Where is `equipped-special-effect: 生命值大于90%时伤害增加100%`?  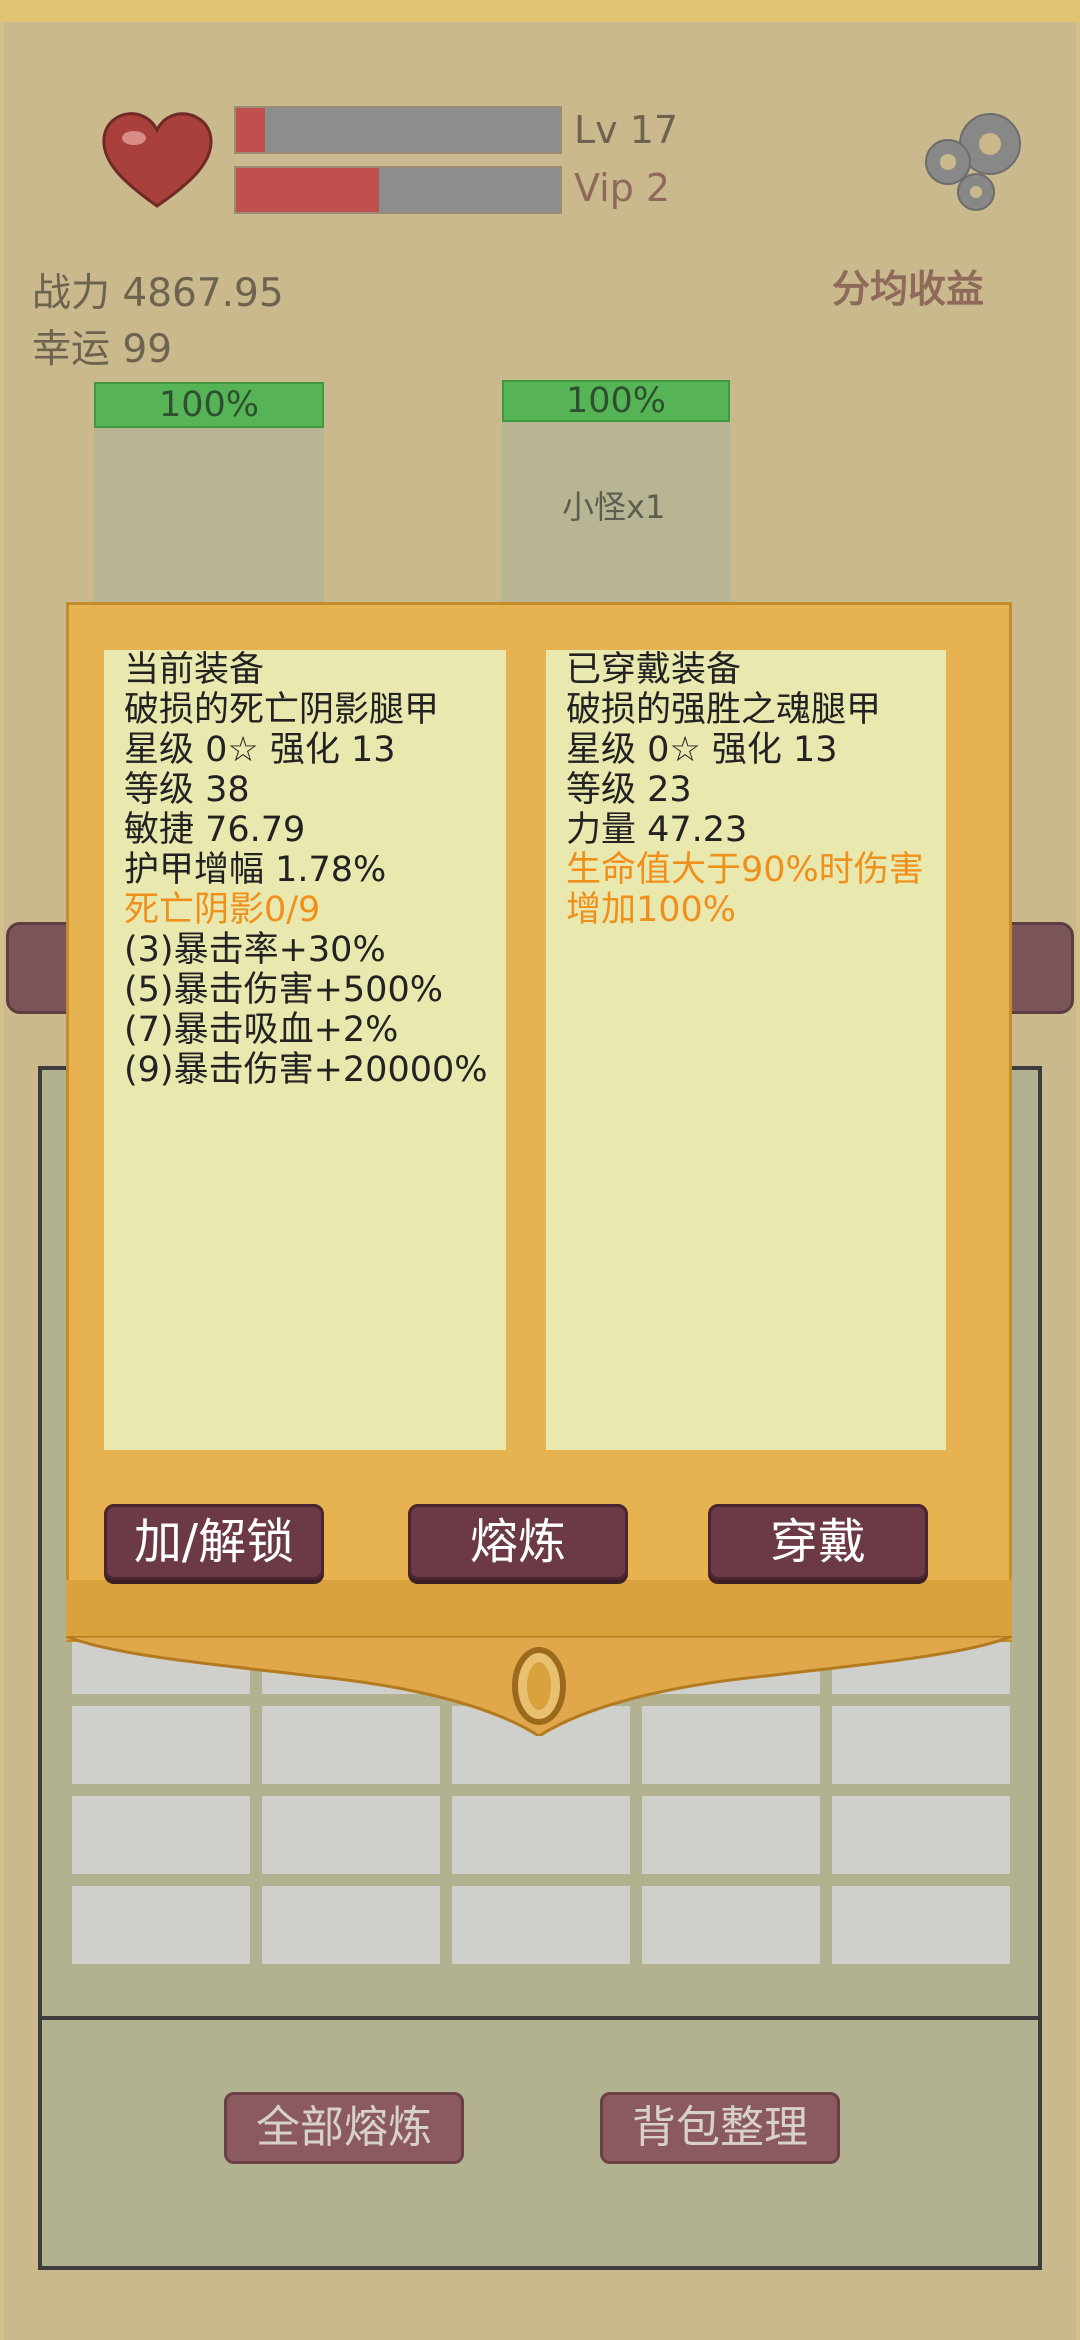 equipped-special-effect: 生命值大于90%时伤害增加100% is located at coordinates (745, 890).